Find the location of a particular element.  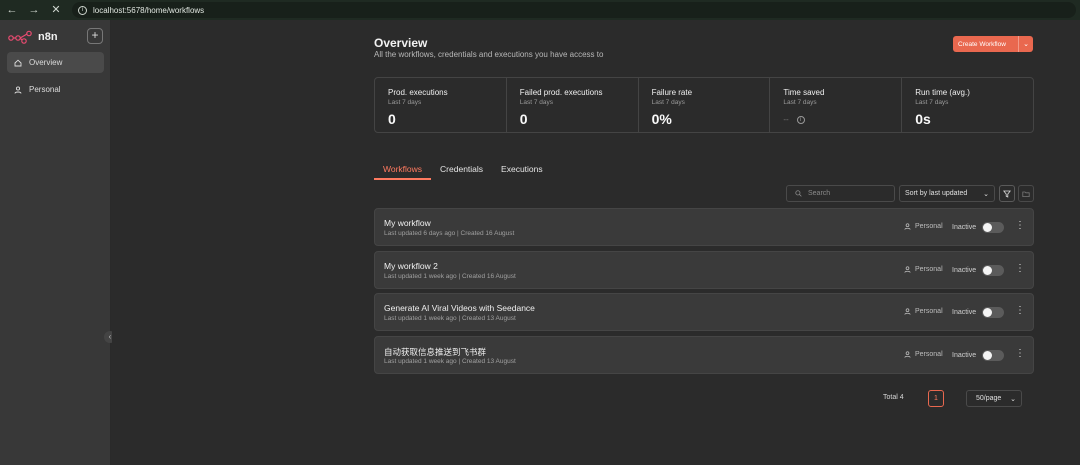

address-bar: i localhost:5678/home/workflows is located at coordinates (574, 10).